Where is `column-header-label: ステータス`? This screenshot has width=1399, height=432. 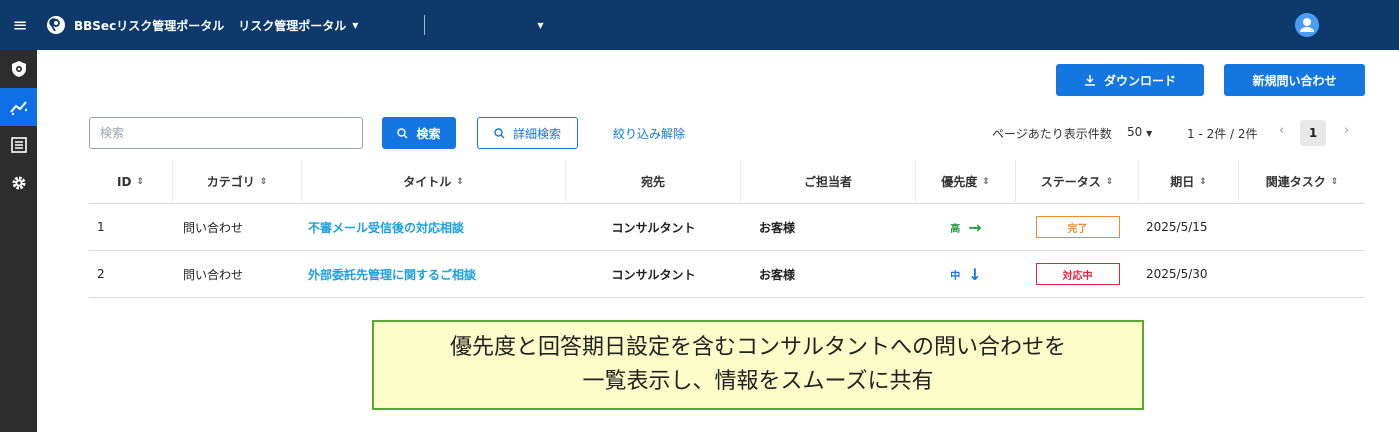 column-header-label: ステータス is located at coordinates (1070, 182).